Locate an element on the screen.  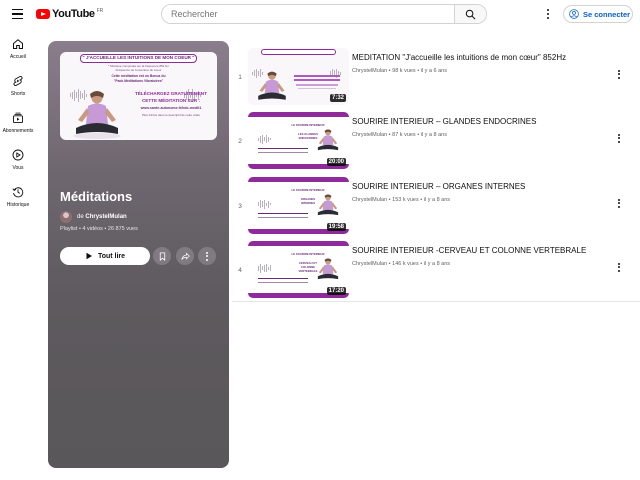
guide-item-subscriptions: Abonnements is located at coordinates (18, 123).